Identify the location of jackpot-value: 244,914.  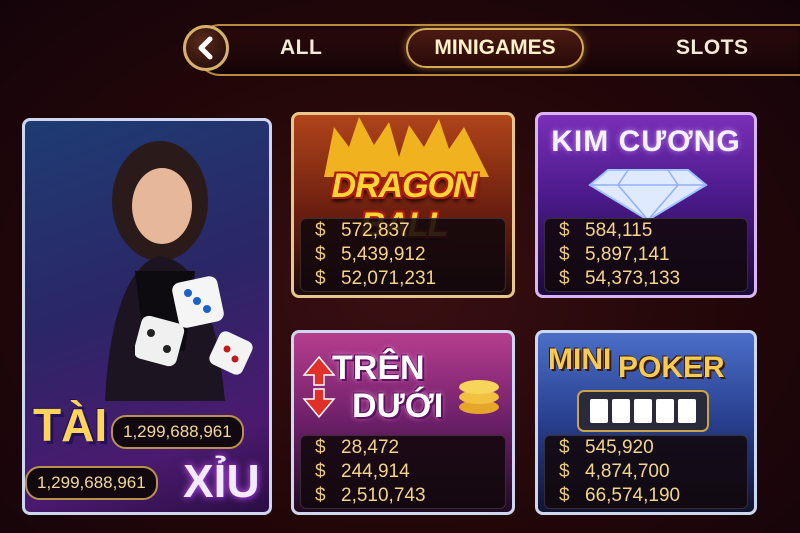
(375, 471).